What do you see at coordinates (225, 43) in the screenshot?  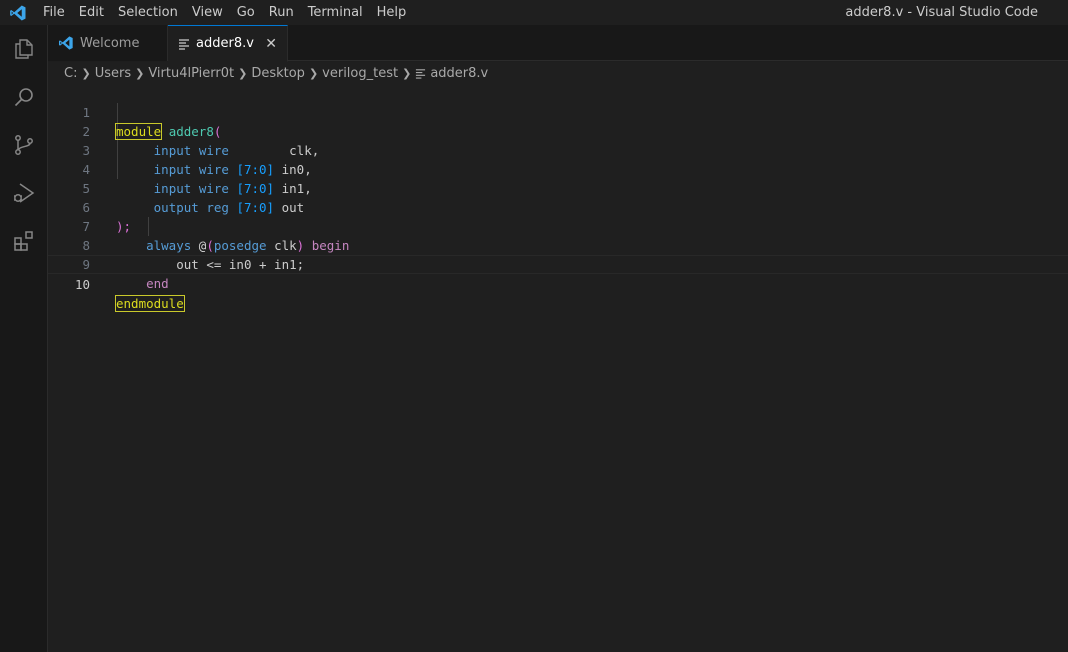 I see `tab-label: adder8.v` at bounding box center [225, 43].